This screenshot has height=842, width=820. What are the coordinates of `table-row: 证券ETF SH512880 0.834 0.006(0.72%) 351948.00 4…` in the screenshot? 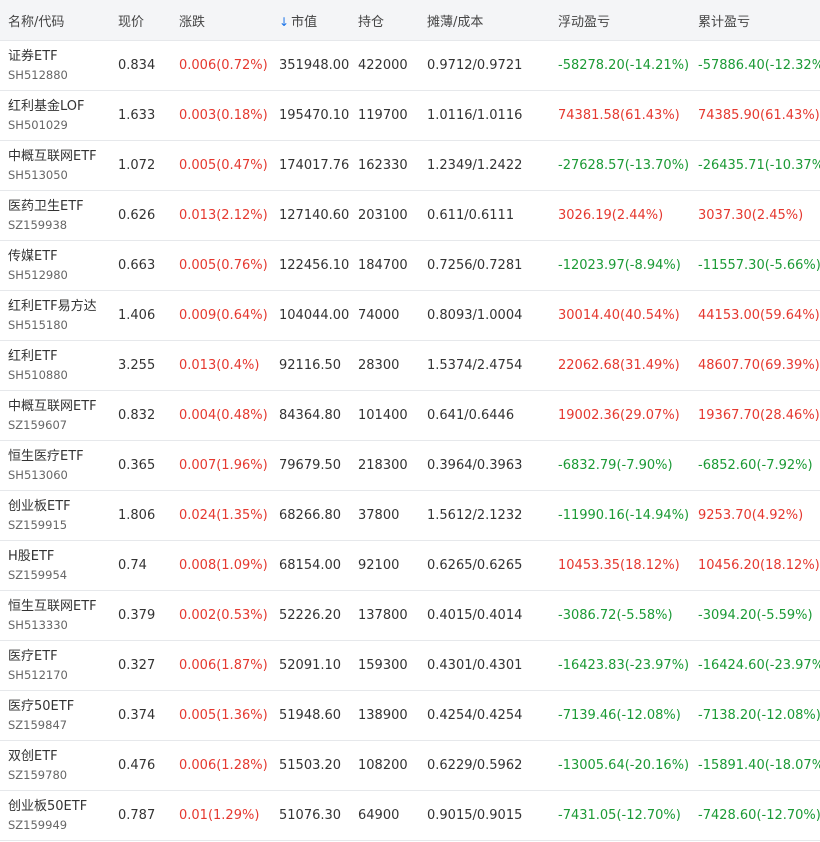 It's located at (410, 66).